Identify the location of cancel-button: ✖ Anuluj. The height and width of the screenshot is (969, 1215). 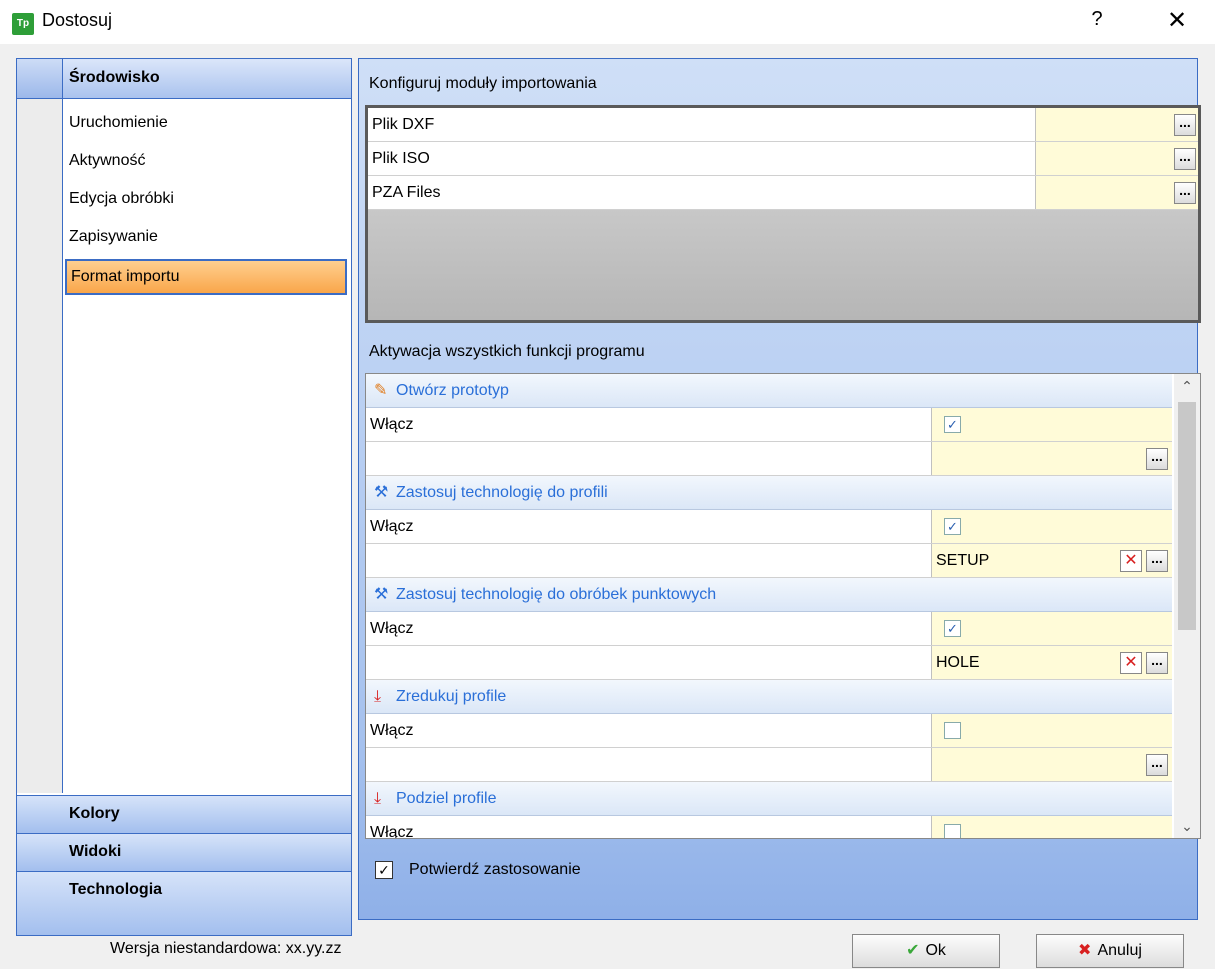
(1110, 951).